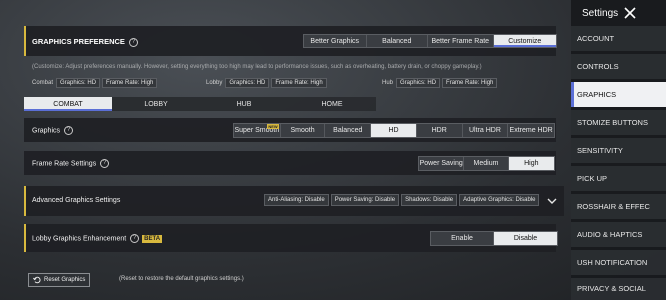 The height and width of the screenshot is (300, 666). I want to click on close-icon, so click(630, 13).